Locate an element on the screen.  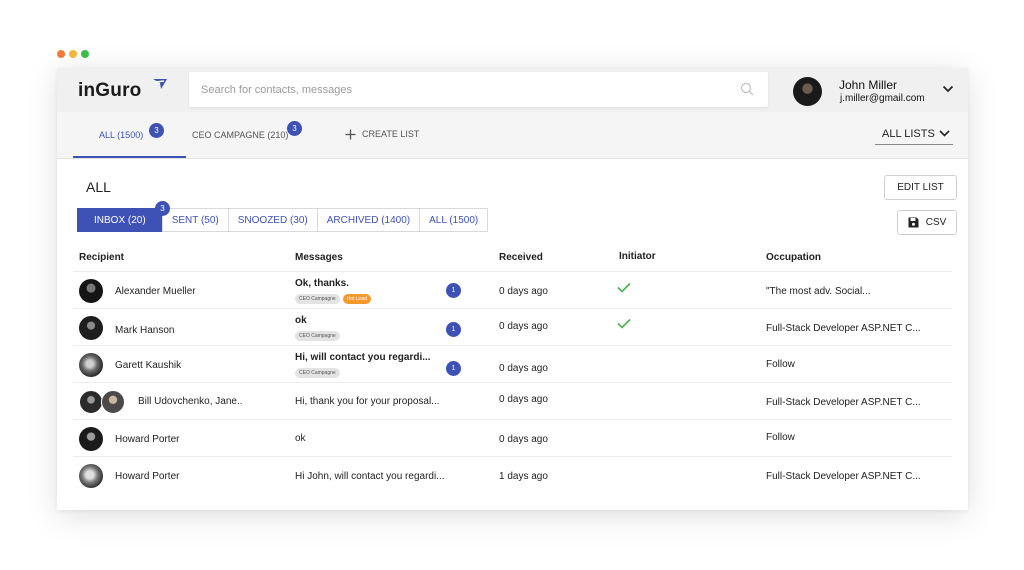
filter-snoozed-label: SNOOZED (30) is located at coordinates (272, 220).